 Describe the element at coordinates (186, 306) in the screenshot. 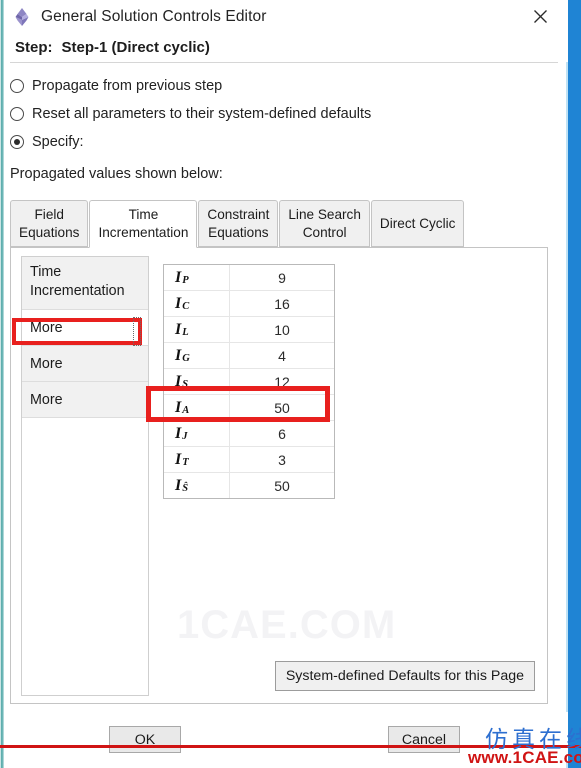

I see `parameter-subscript: C` at that location.